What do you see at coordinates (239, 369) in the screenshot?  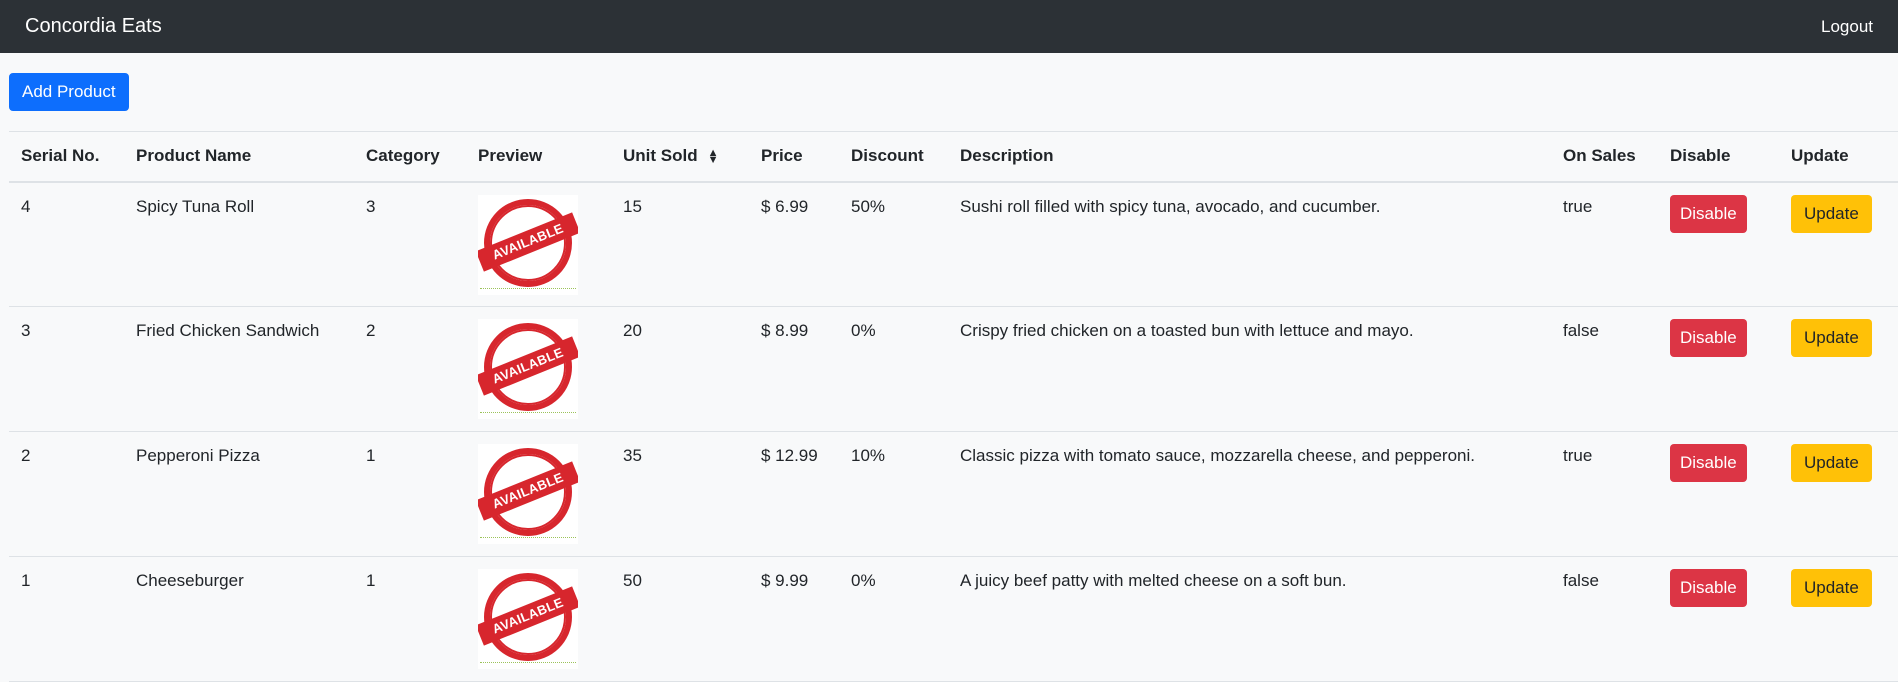 I see `cell-product-name: Fried Chicken Sandwich` at bounding box center [239, 369].